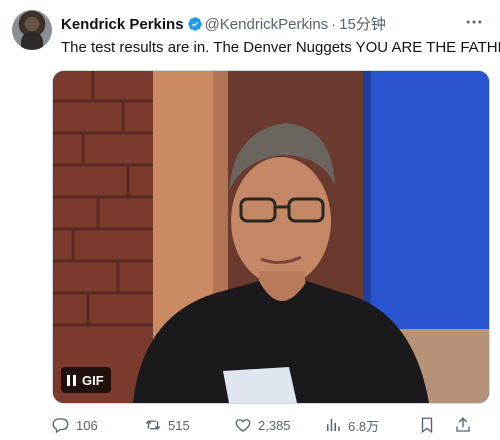 Image resolution: width=500 pixels, height=440 pixels. I want to click on share-icon, so click(463, 424).